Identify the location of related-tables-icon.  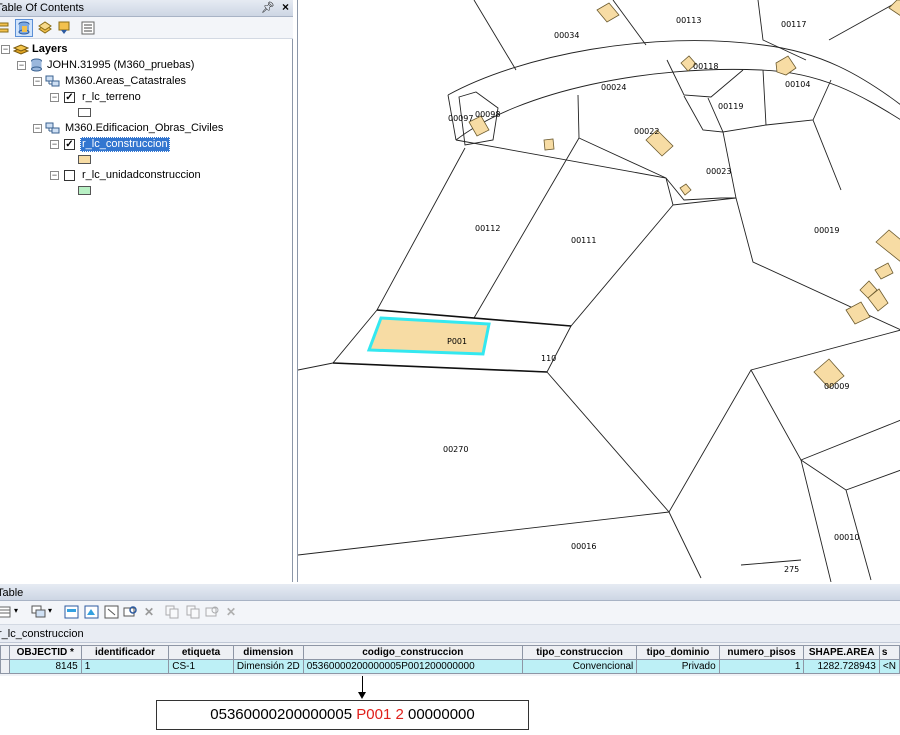
(38, 612).